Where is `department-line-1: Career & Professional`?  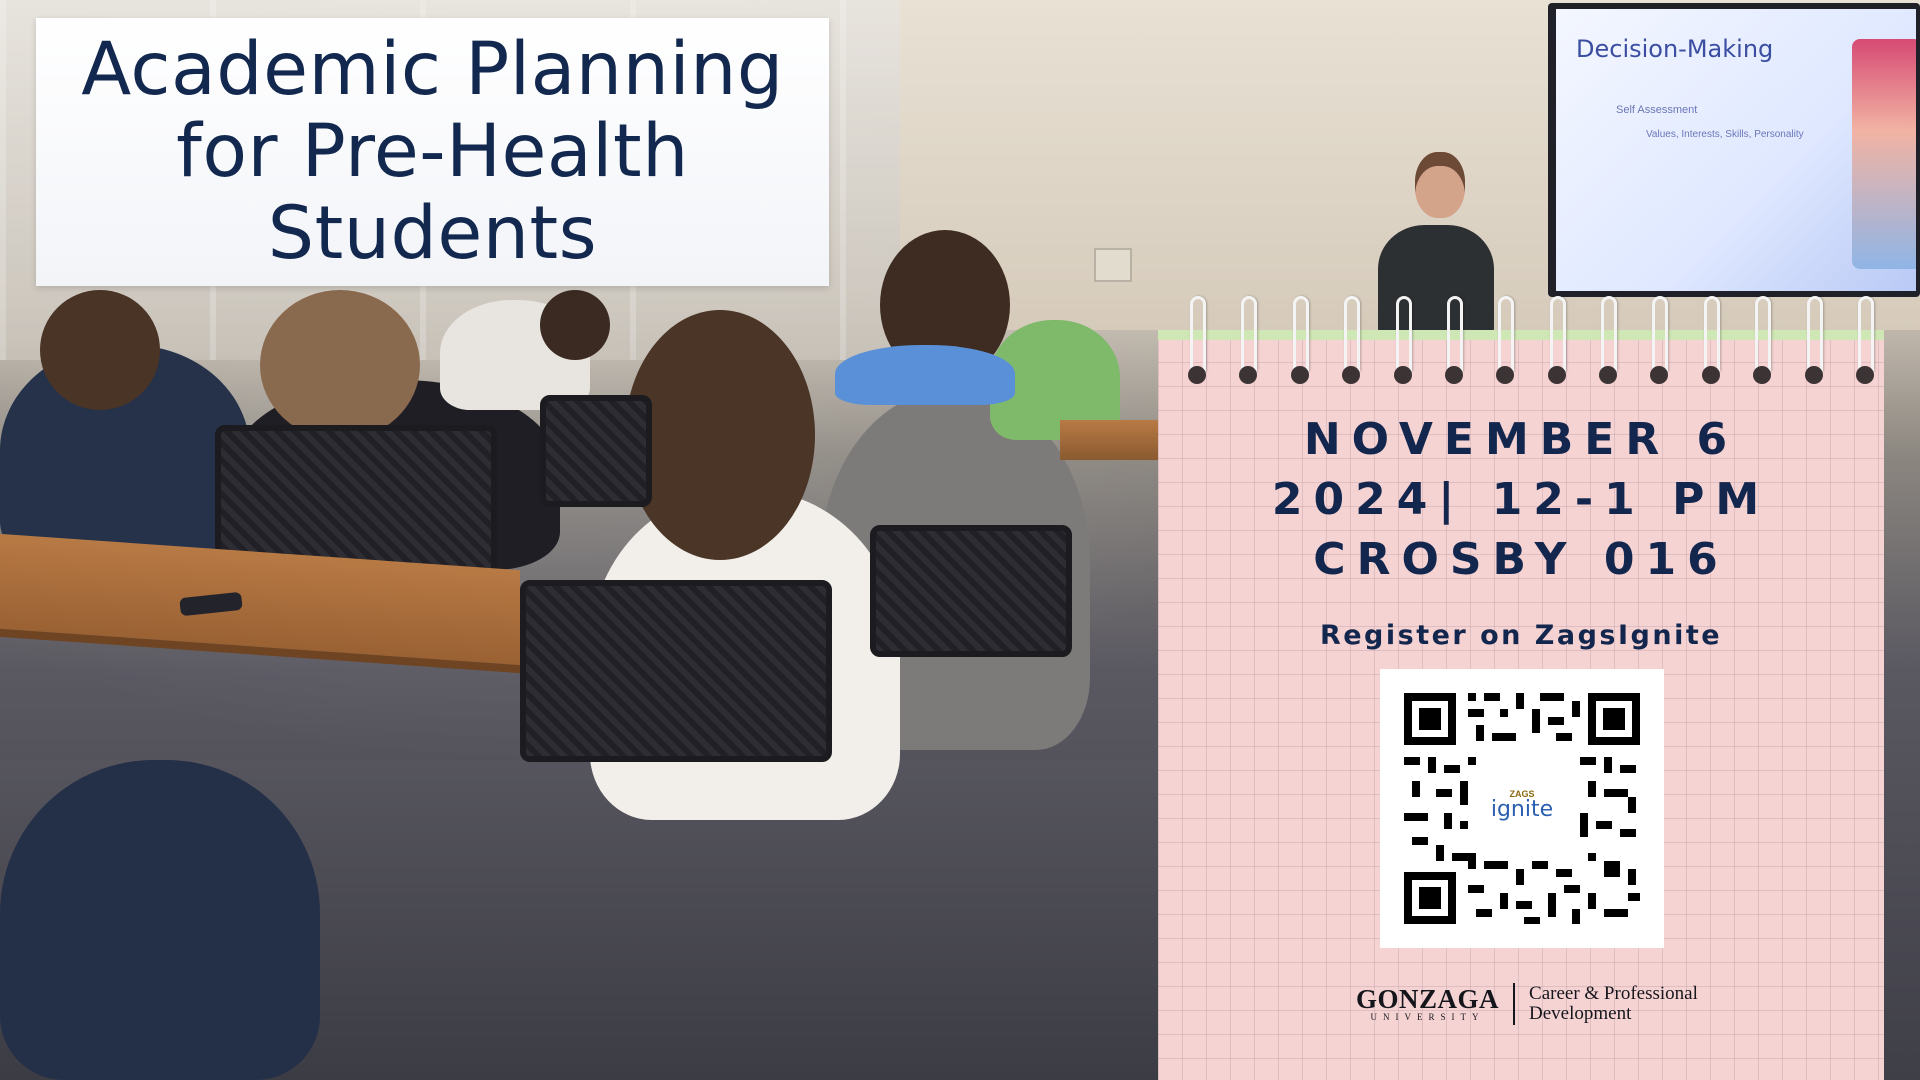
department-line-1: Career & Professional is located at coordinates (1613, 993).